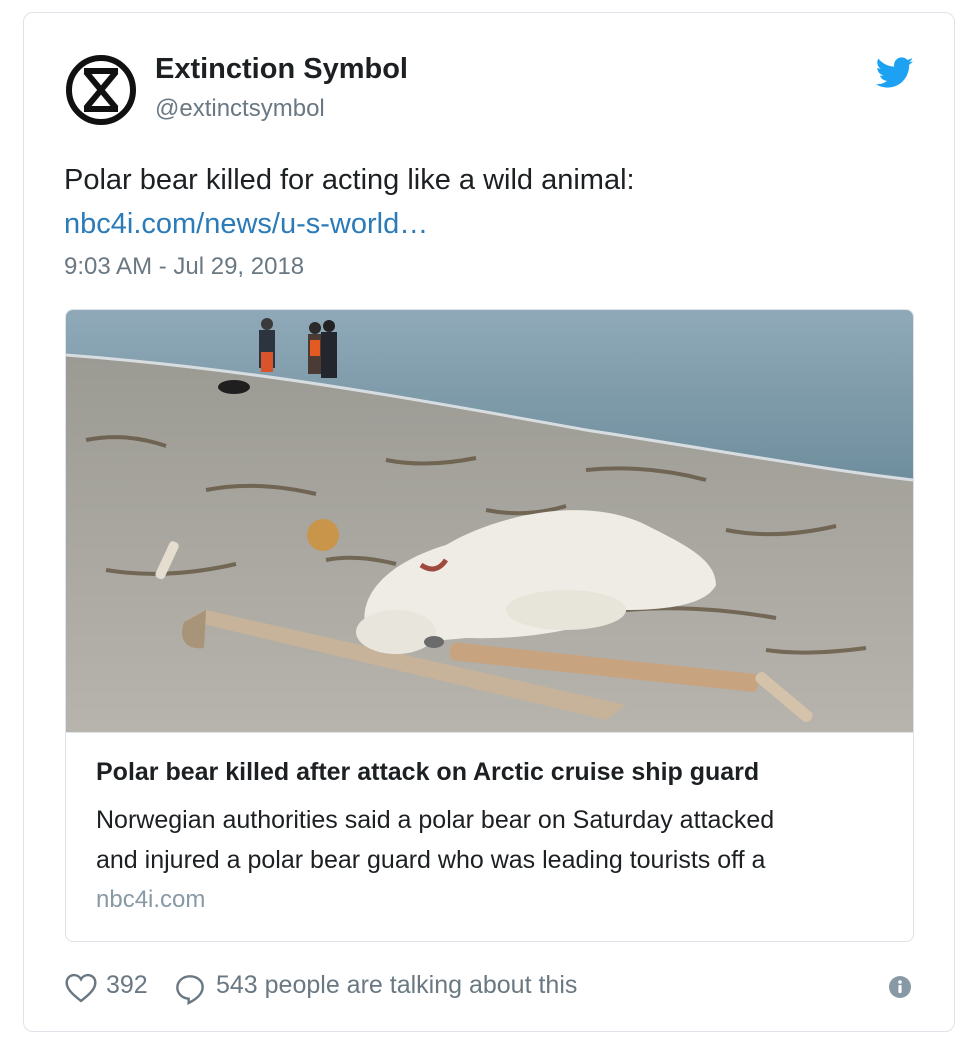 This screenshot has height=1044, width=978. I want to click on hourglass-circle-icon, so click(101, 90).